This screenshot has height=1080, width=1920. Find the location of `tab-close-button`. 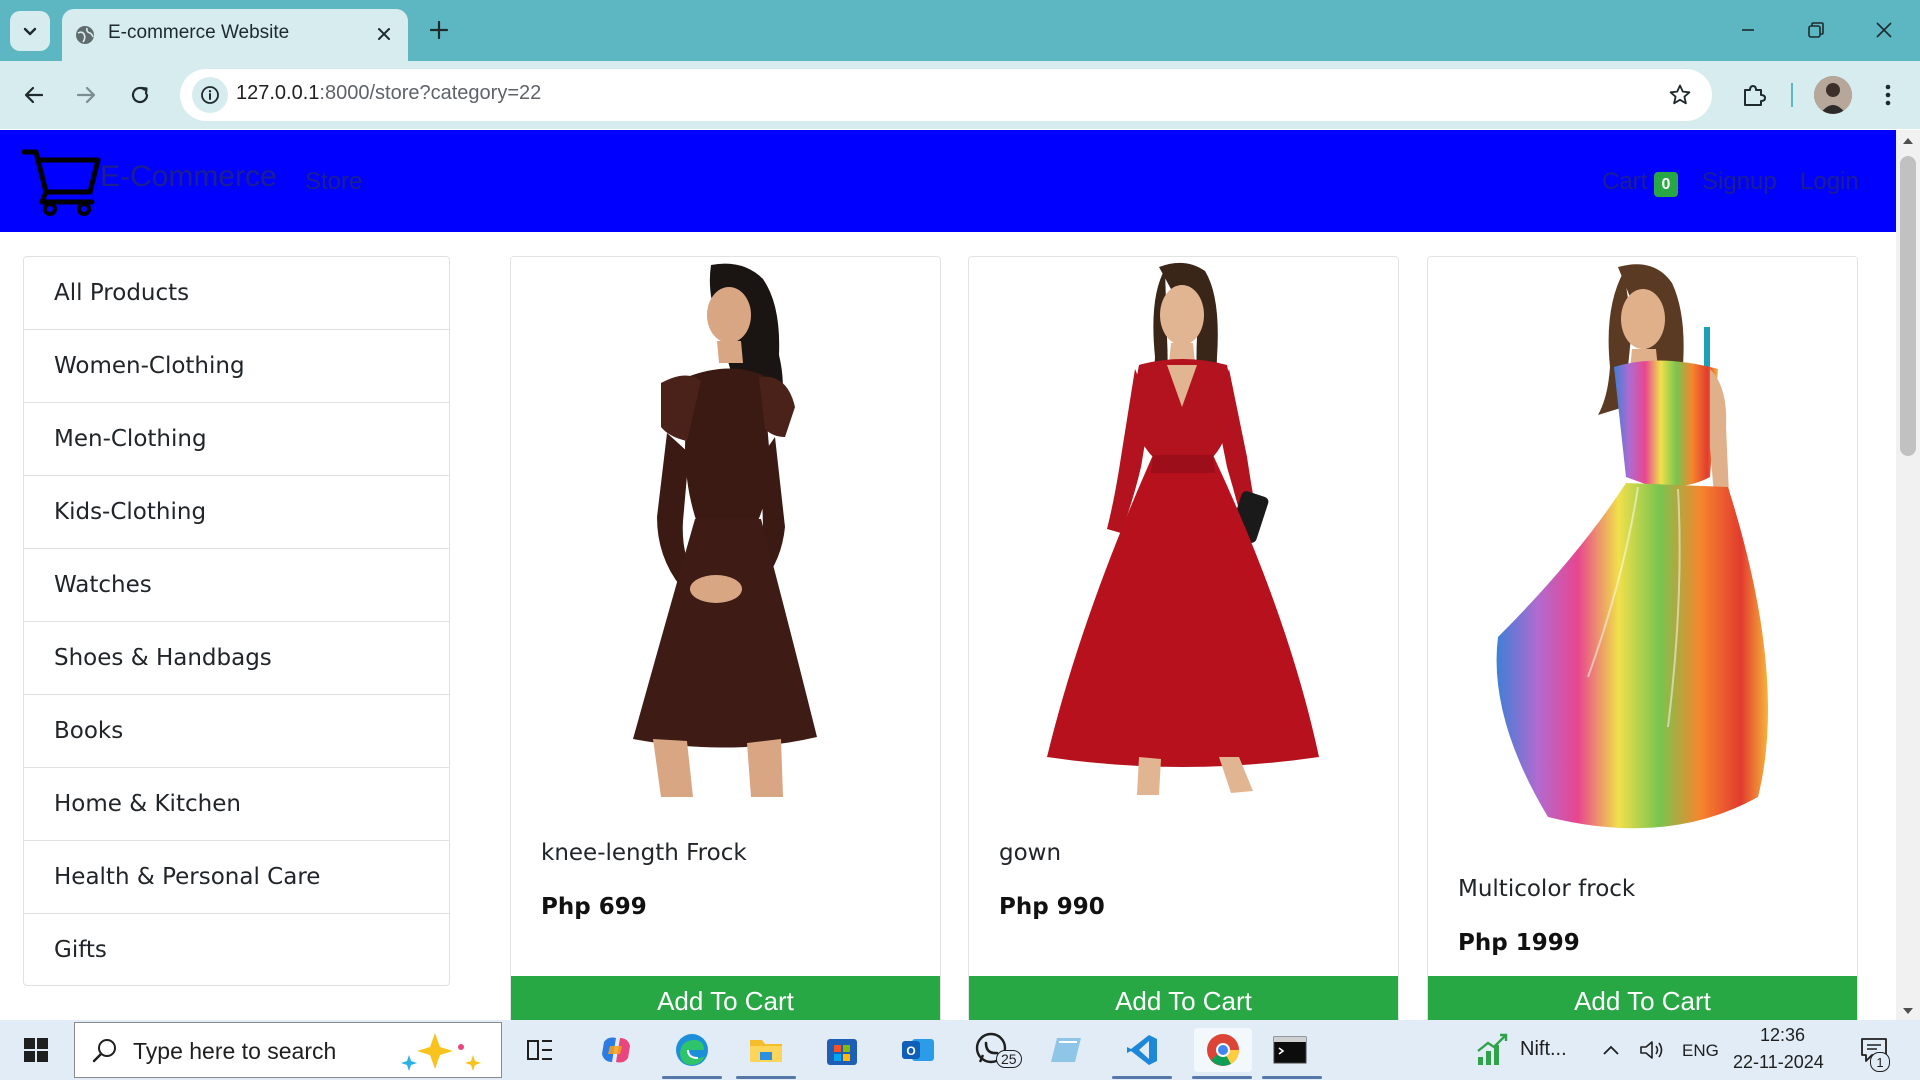

tab-close-button is located at coordinates (384, 34).